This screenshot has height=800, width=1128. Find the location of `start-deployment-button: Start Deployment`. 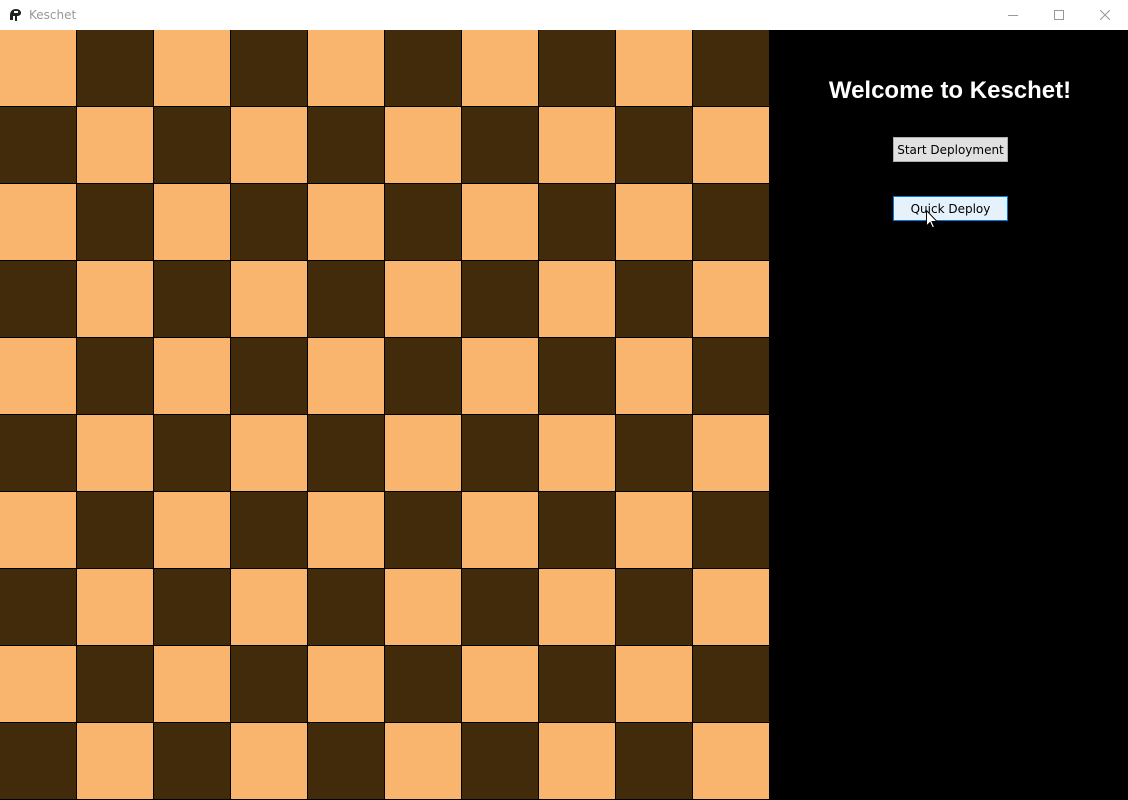

start-deployment-button: Start Deployment is located at coordinates (950, 149).